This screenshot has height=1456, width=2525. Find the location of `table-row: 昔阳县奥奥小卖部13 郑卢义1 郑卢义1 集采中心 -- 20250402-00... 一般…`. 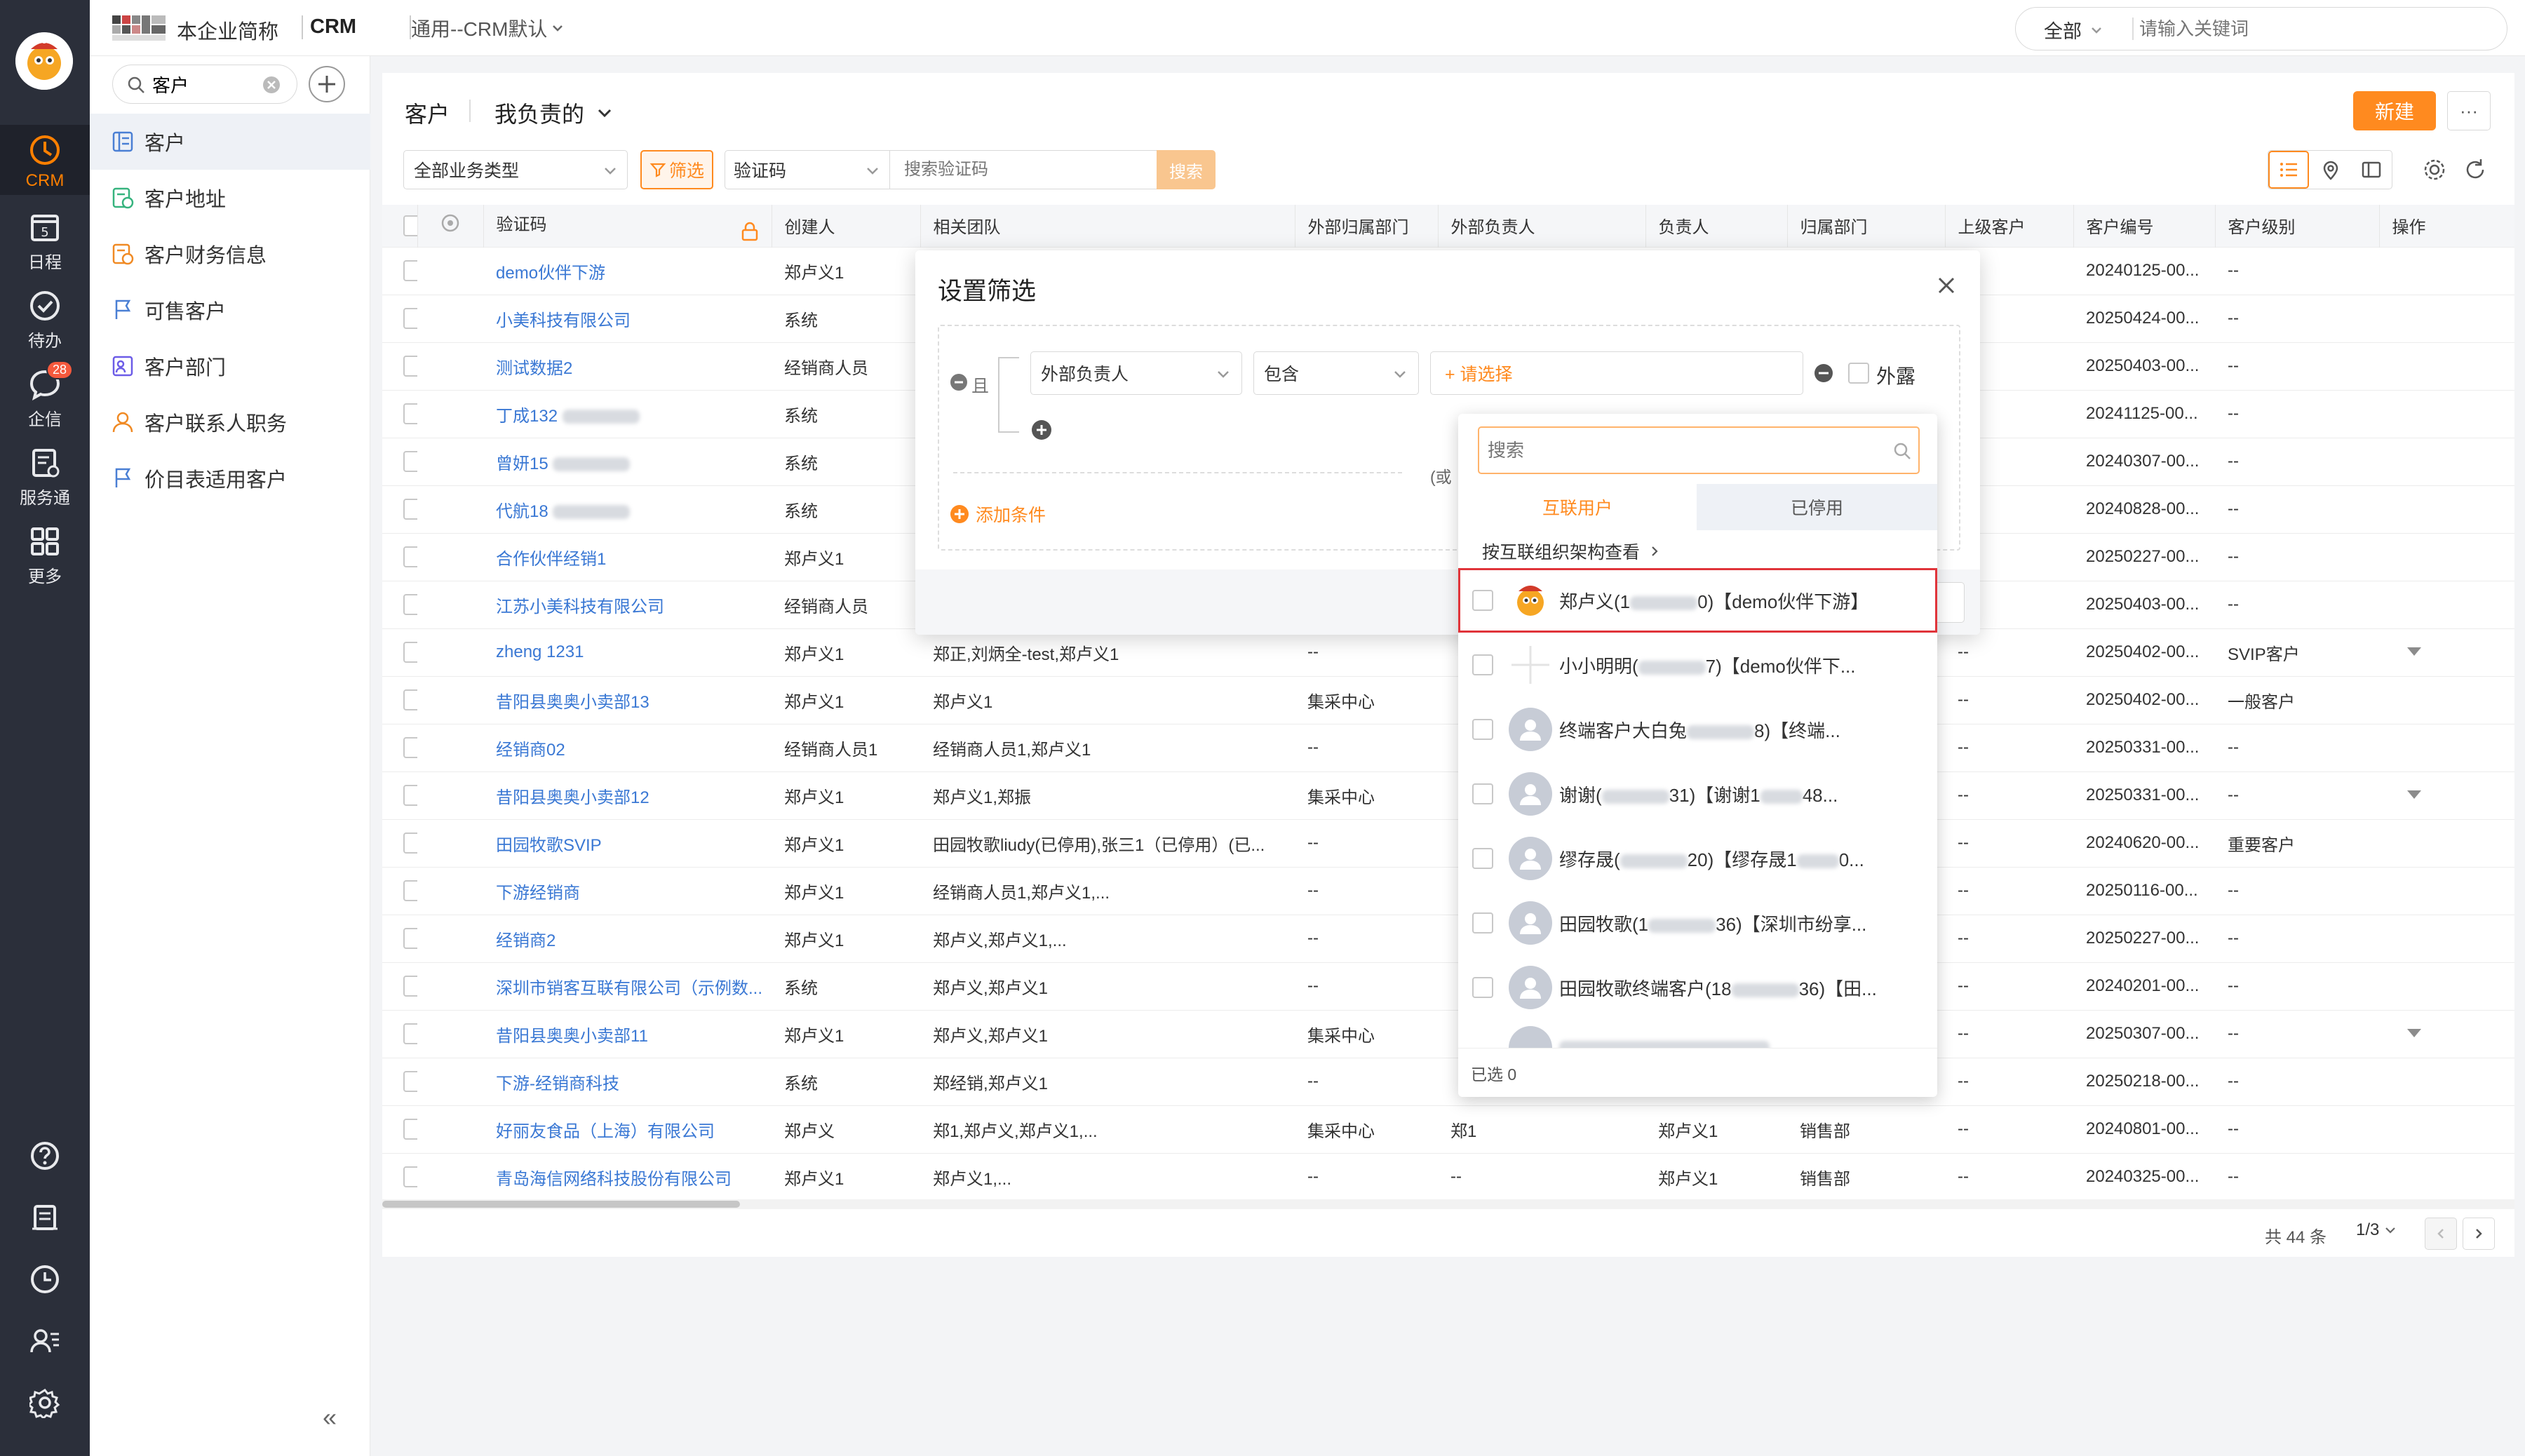

table-row: 昔阳县奥奥小卖部13 郑卢义1 郑卢义1 集采中心 -- 20250402-00... 一般… is located at coordinates (1448, 699).